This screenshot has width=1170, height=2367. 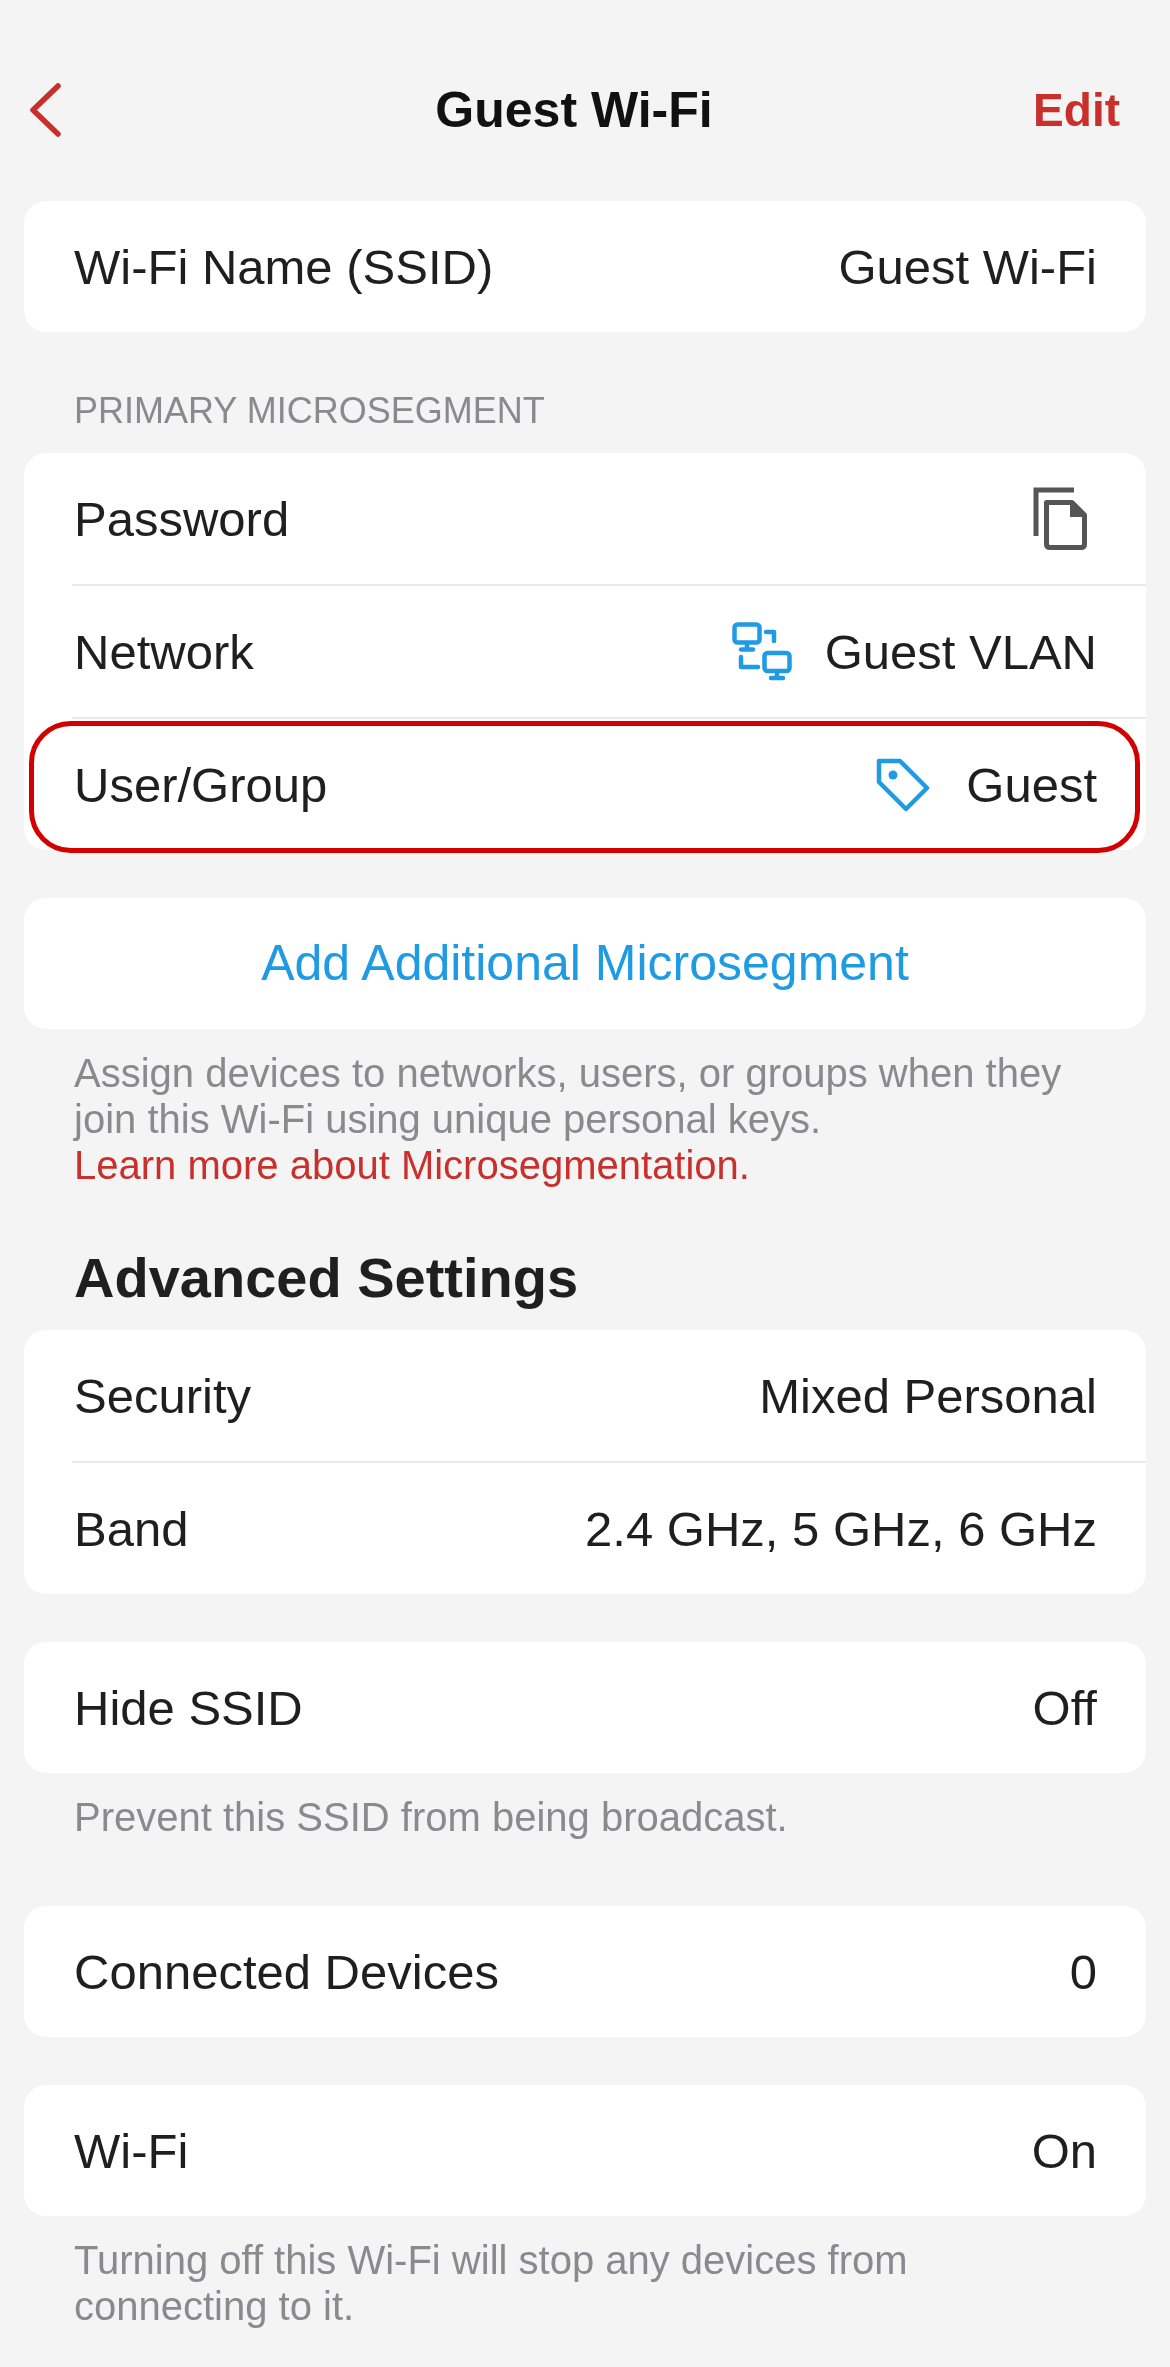 I want to click on setting-label: Wi-Fi Name (SSID), so click(x=284, y=267).